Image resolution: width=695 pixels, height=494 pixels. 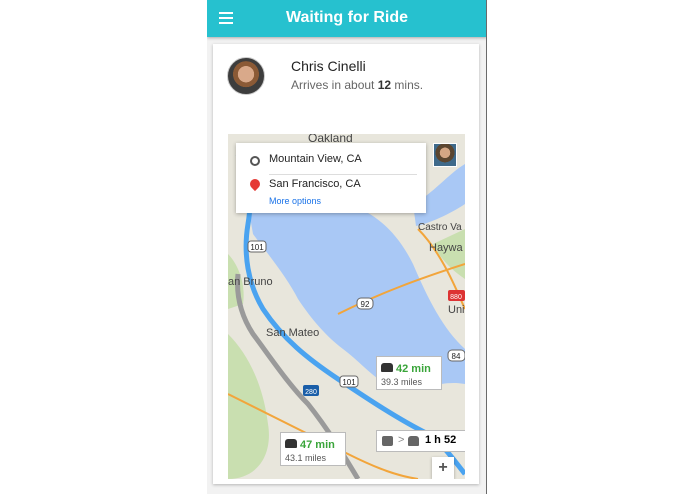 I want to click on user-thumbnail, so click(x=445, y=155).